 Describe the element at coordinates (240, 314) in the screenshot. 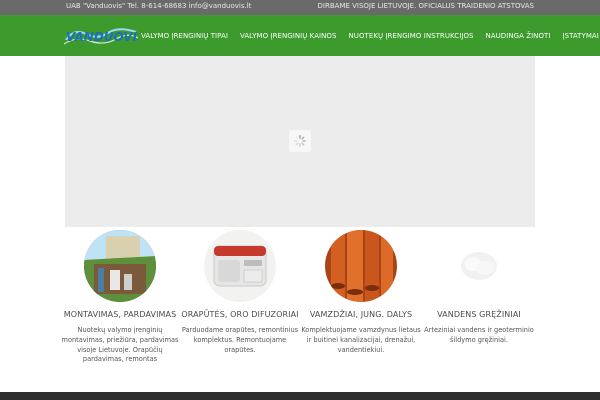

I see `feature-title: ORAPŪTĖS, ORO DIFUZORIAI` at that location.